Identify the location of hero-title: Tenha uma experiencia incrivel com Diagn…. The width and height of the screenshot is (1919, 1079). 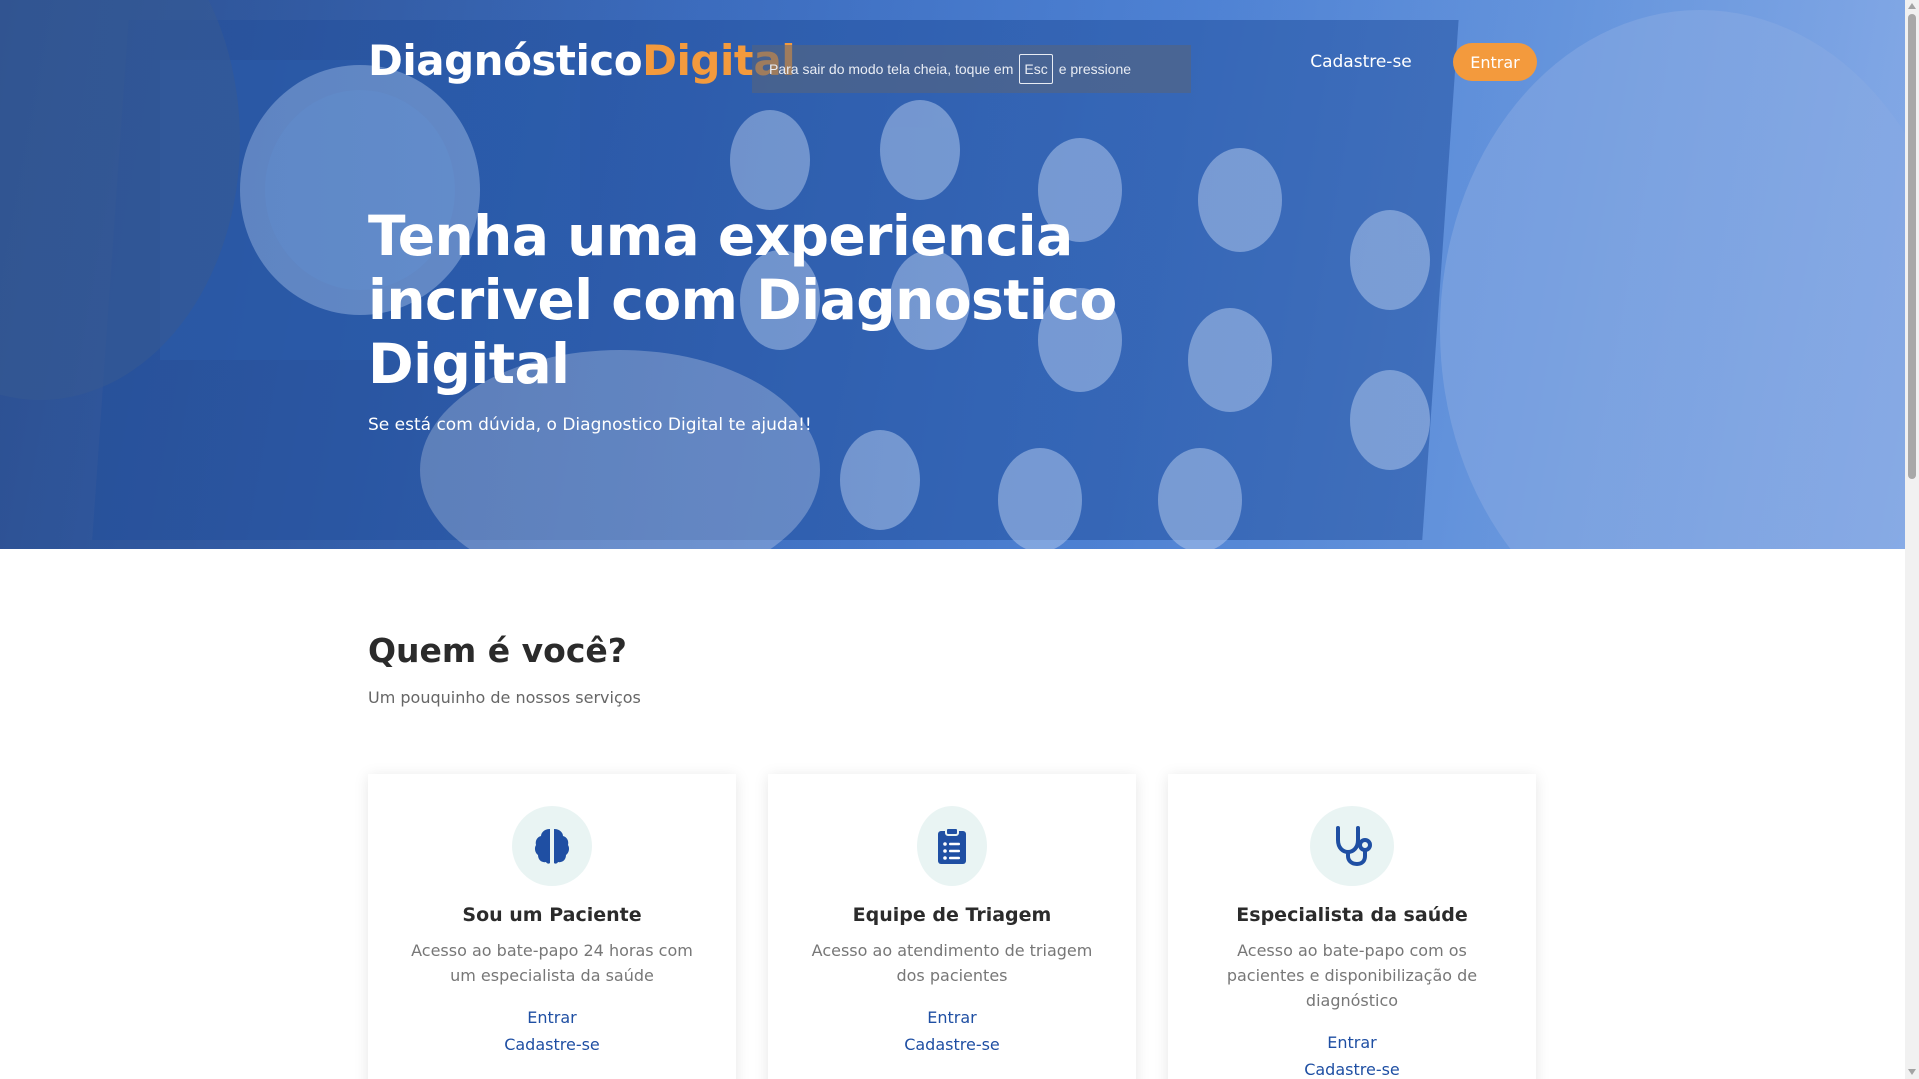
(742, 300).